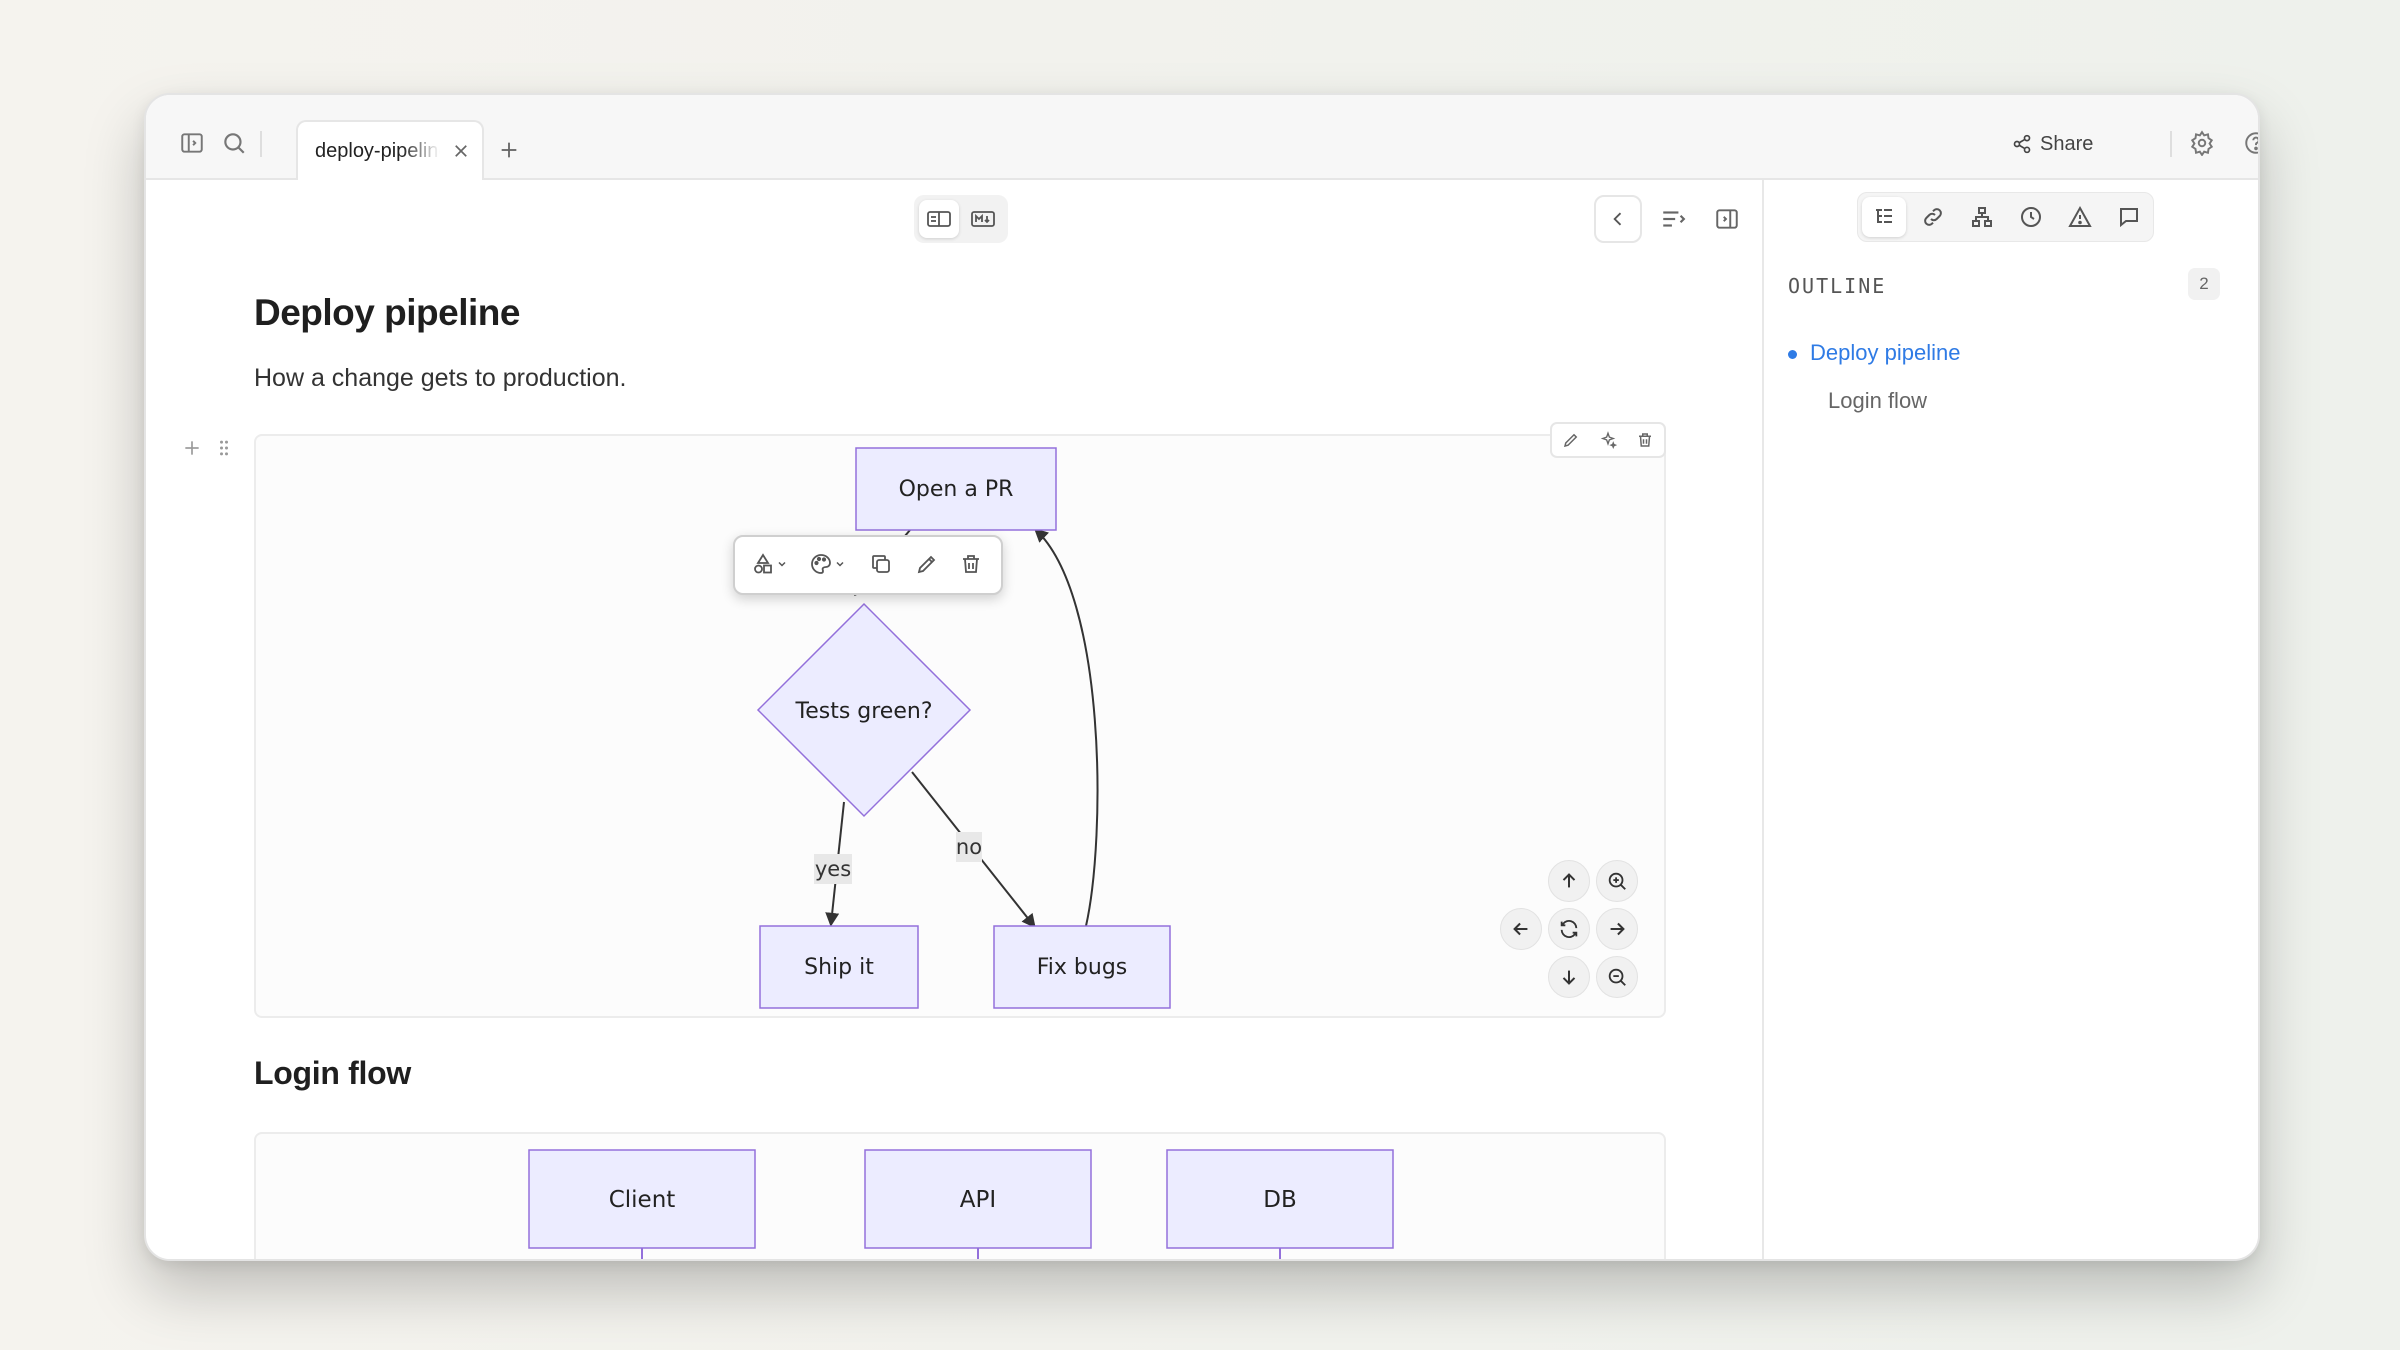  I want to click on palette-icon, so click(821, 564).